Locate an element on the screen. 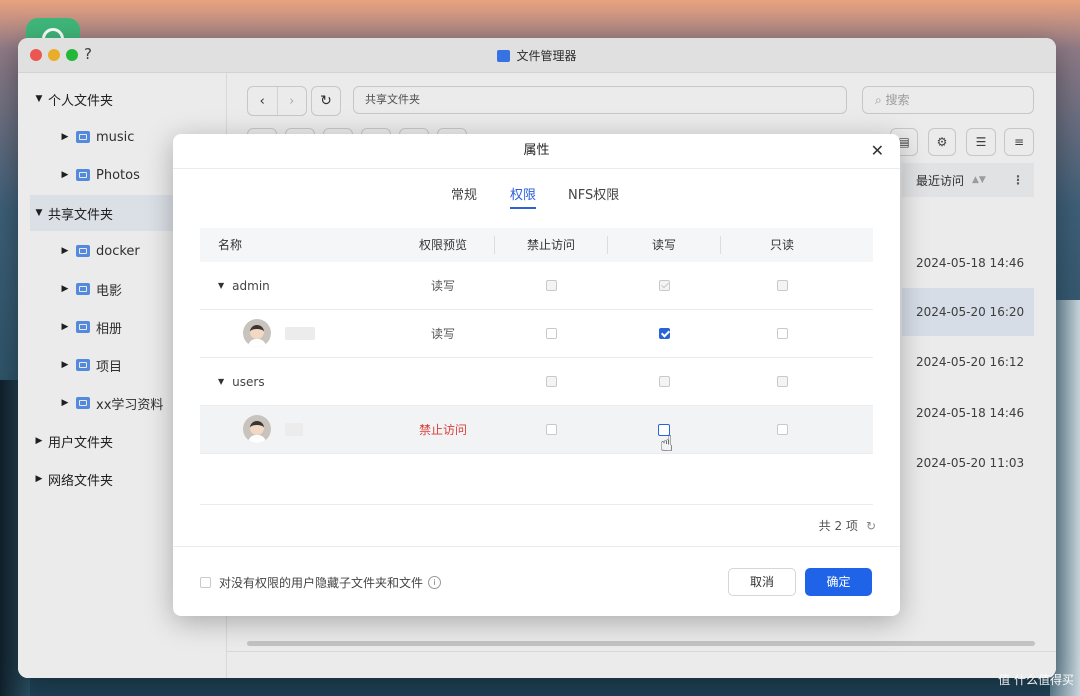 The height and width of the screenshot is (696, 1080). info-icon: i is located at coordinates (435, 582).